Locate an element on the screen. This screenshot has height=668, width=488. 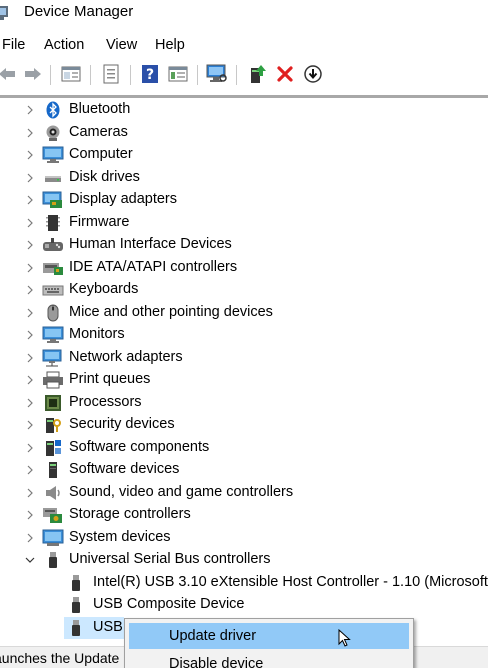
tree-item-label: Network adapters is located at coordinates (126, 356).